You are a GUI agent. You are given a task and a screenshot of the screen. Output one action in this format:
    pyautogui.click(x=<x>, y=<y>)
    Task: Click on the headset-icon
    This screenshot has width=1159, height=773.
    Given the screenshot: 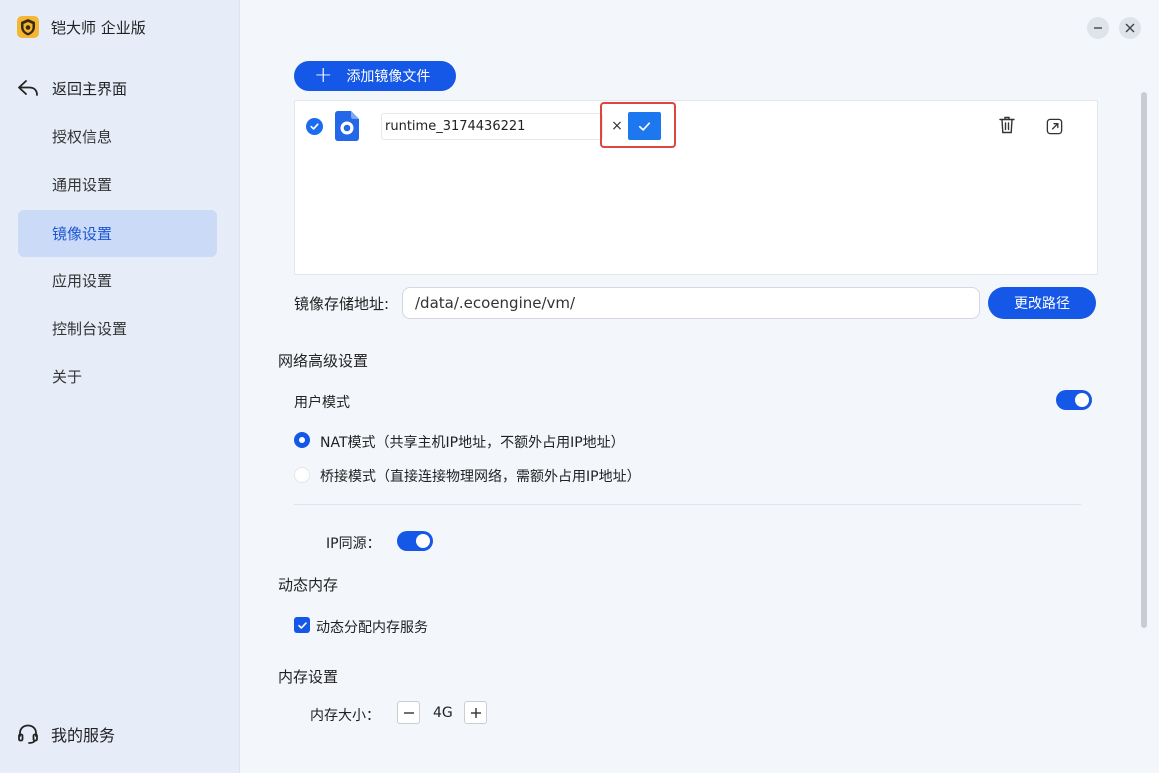 What is the action you would take?
    pyautogui.click(x=28, y=734)
    